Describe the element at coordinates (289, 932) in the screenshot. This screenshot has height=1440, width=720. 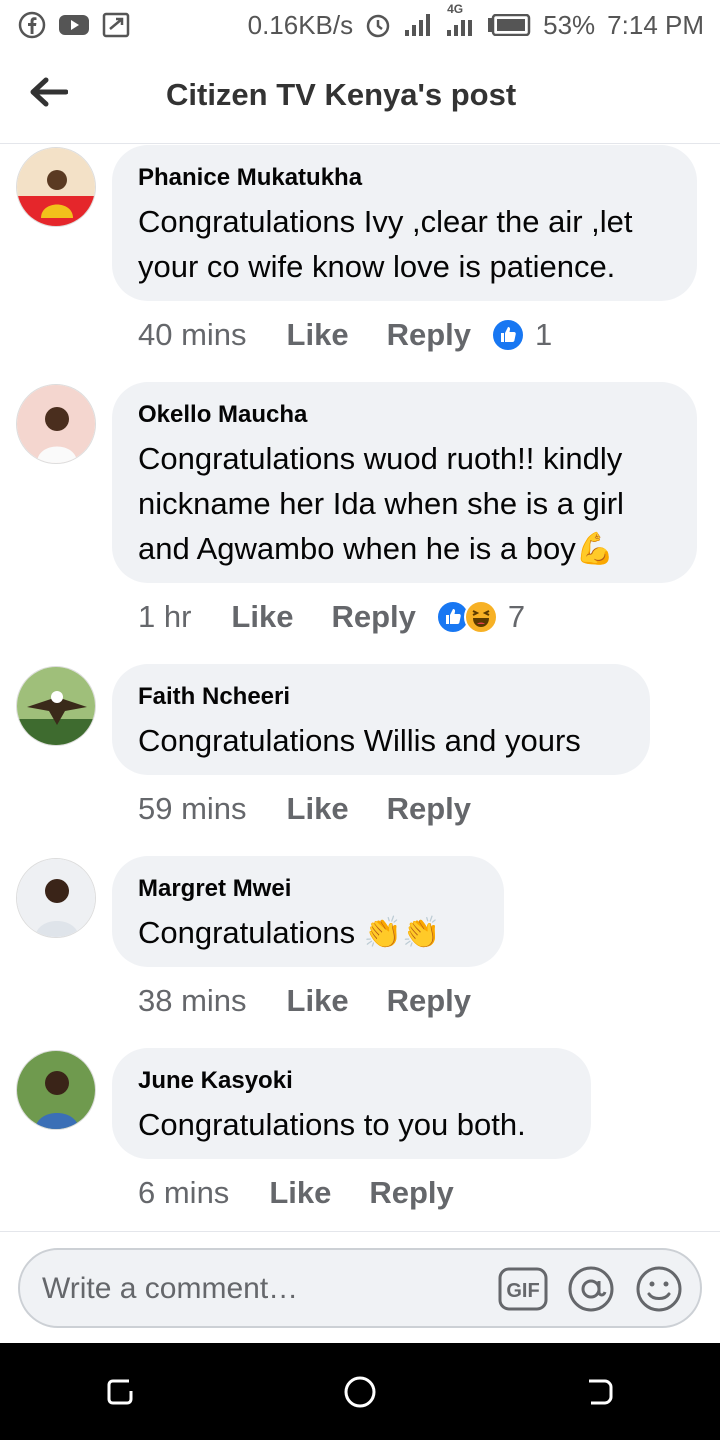
I see `comment-text-line: Congratulations 👏👏` at that location.